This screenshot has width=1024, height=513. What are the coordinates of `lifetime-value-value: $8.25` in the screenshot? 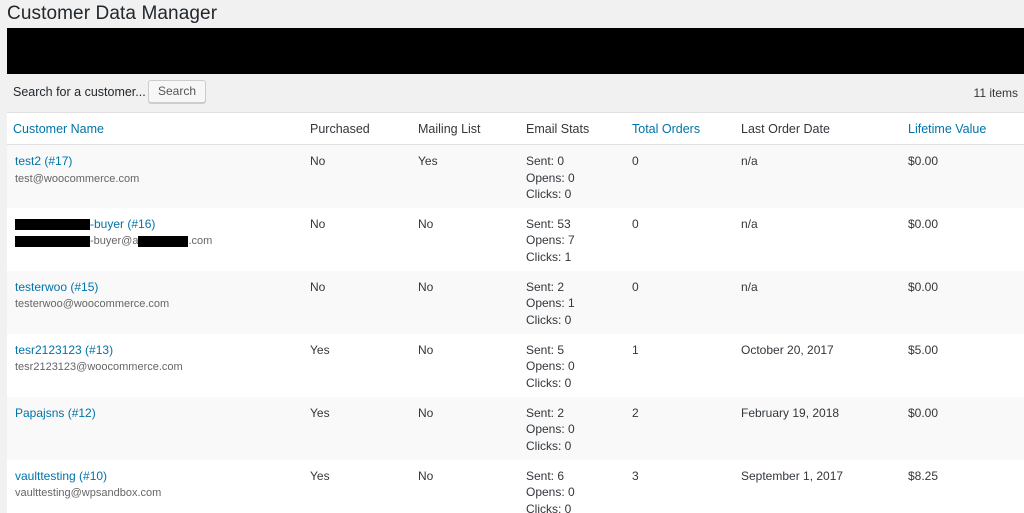 It's located at (966, 472).